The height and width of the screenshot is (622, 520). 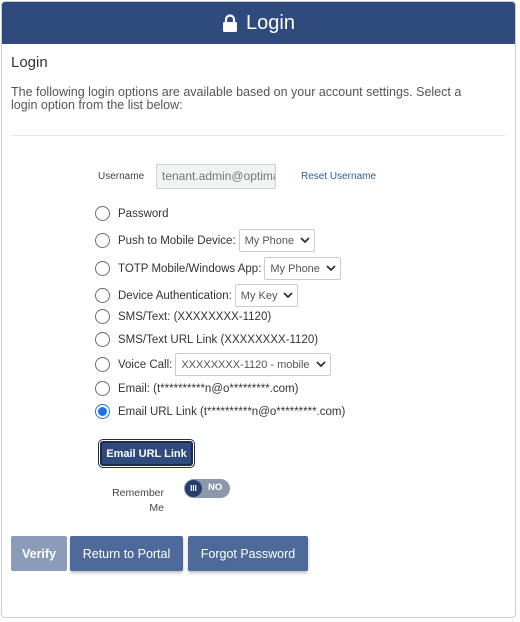 I want to click on radio-email, so click(x=102, y=388).